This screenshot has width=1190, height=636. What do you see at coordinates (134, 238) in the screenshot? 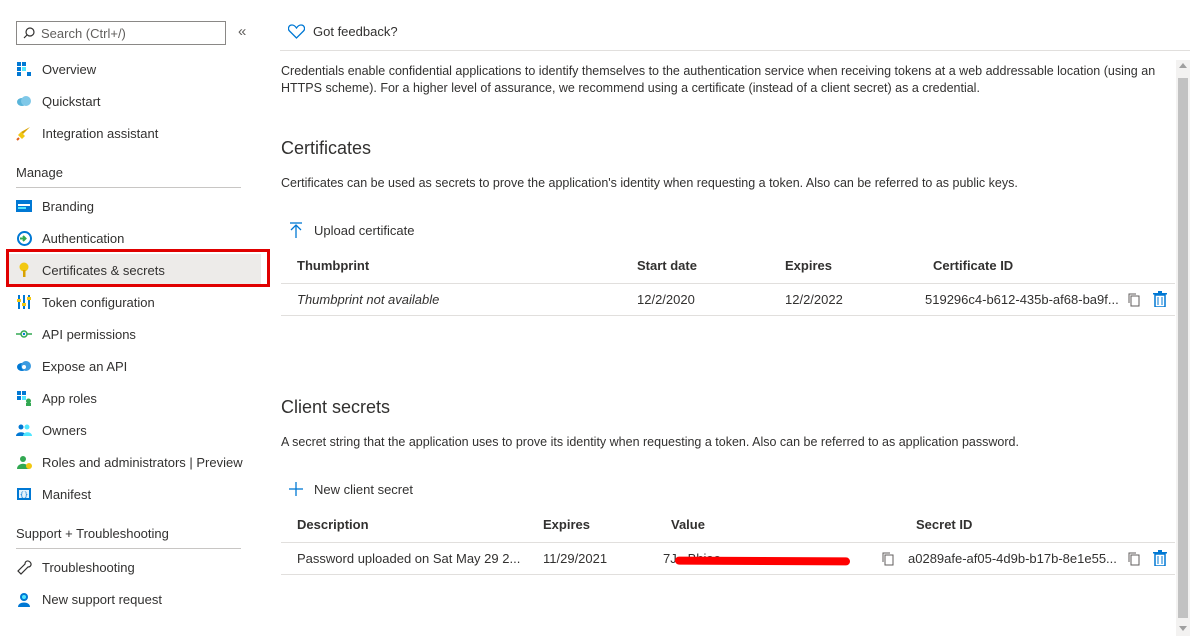
I see `sidebar-item-authentication: Authentication` at bounding box center [134, 238].